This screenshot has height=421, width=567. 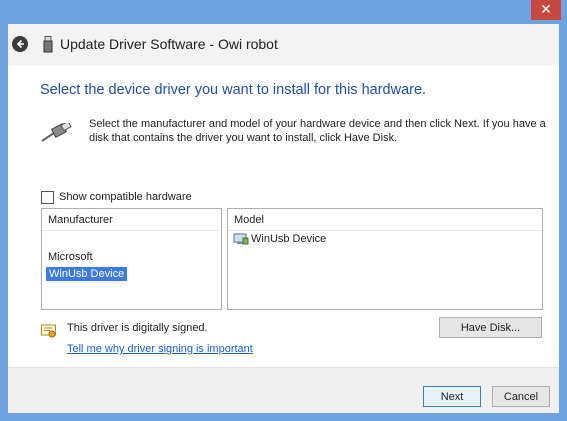 I want to click on usb-device-icon, so click(x=48, y=44).